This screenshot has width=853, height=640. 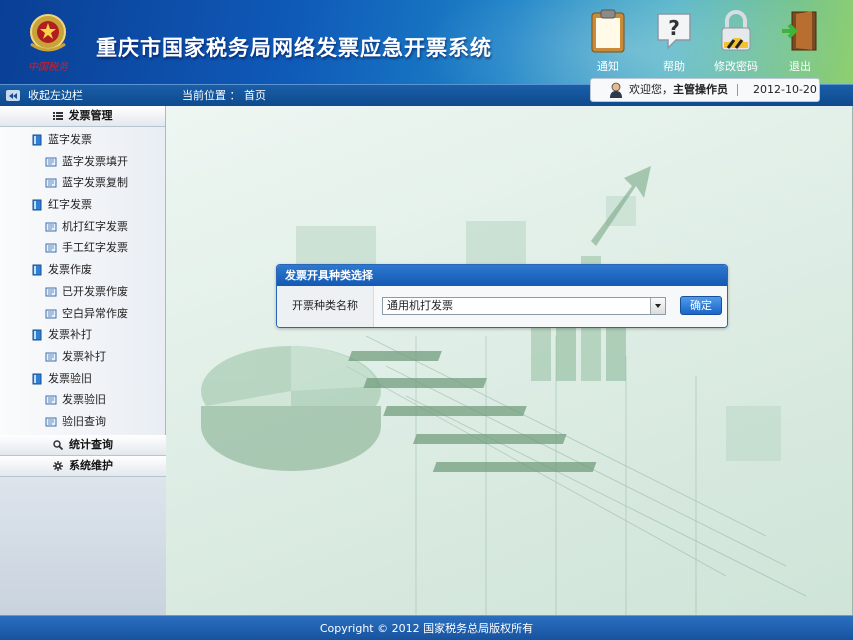 I want to click on welcome-text: 欢迎您，主管操作员, so click(x=678, y=89).